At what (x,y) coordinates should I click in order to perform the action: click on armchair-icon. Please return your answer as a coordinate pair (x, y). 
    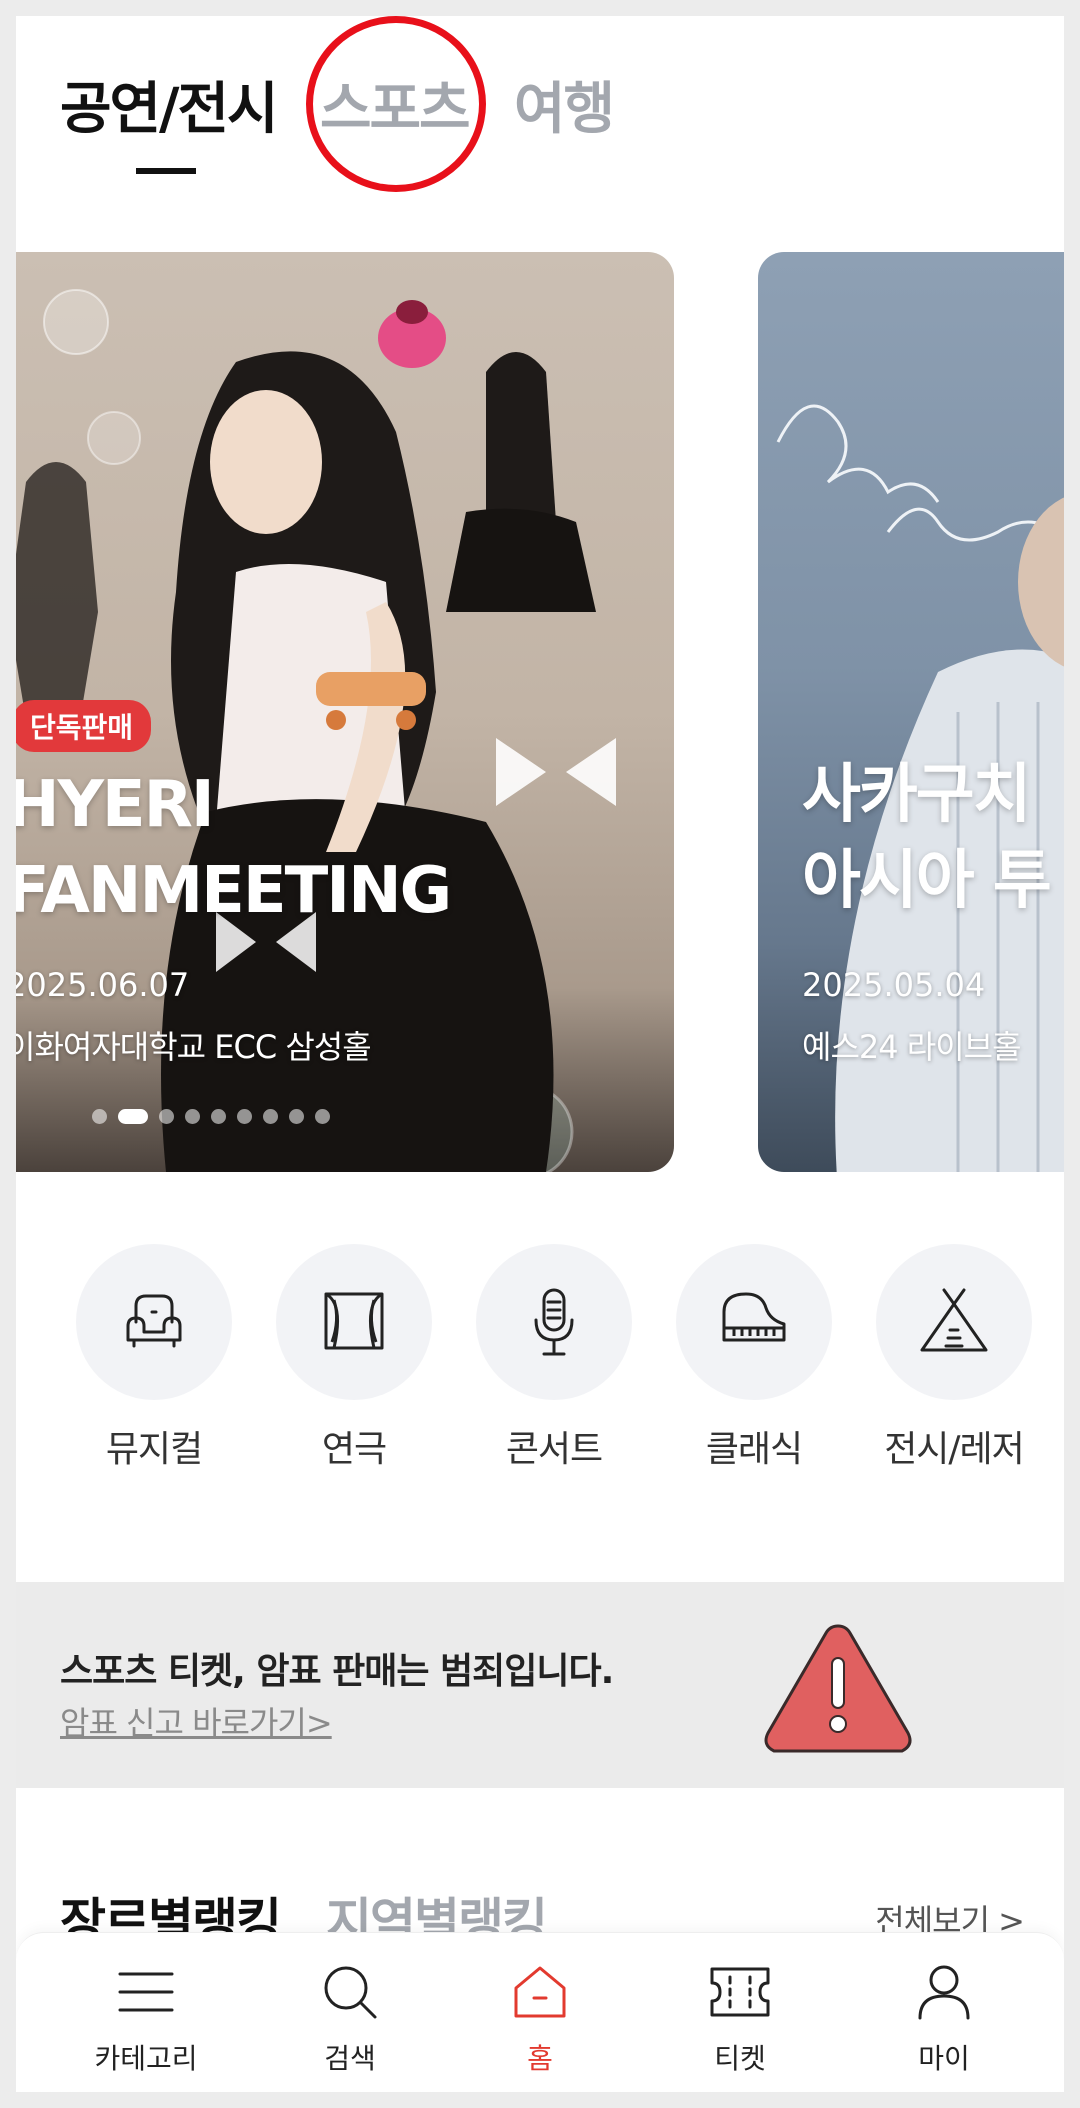
    Looking at the image, I should click on (154, 1321).